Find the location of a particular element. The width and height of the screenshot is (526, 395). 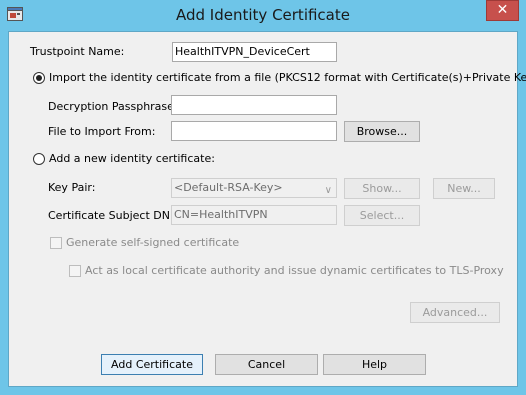

title-bar: Add Identity Certificate ✕ is located at coordinates (263, 15).